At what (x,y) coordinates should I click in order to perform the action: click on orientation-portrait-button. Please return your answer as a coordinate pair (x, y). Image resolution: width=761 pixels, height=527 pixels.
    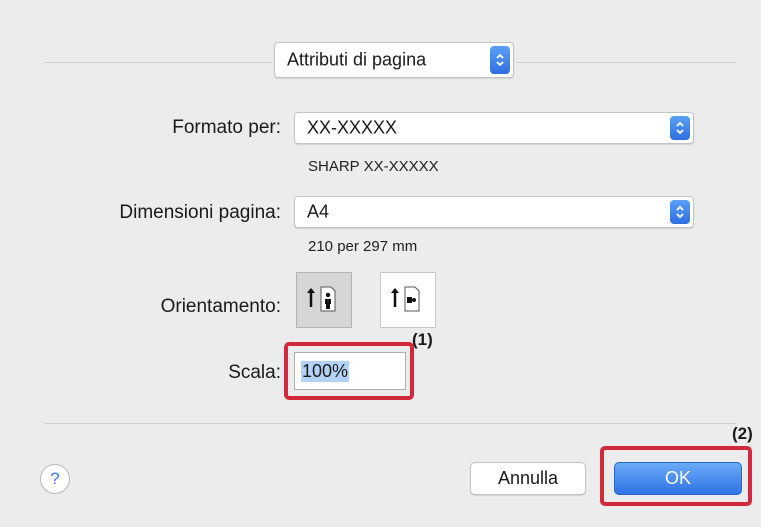
    Looking at the image, I should click on (324, 300).